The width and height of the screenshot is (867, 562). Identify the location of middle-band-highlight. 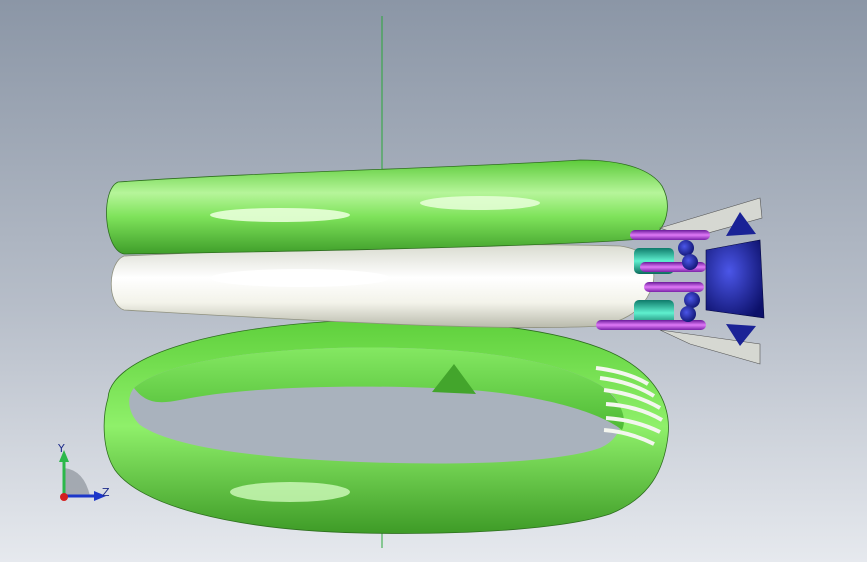
(300, 278).